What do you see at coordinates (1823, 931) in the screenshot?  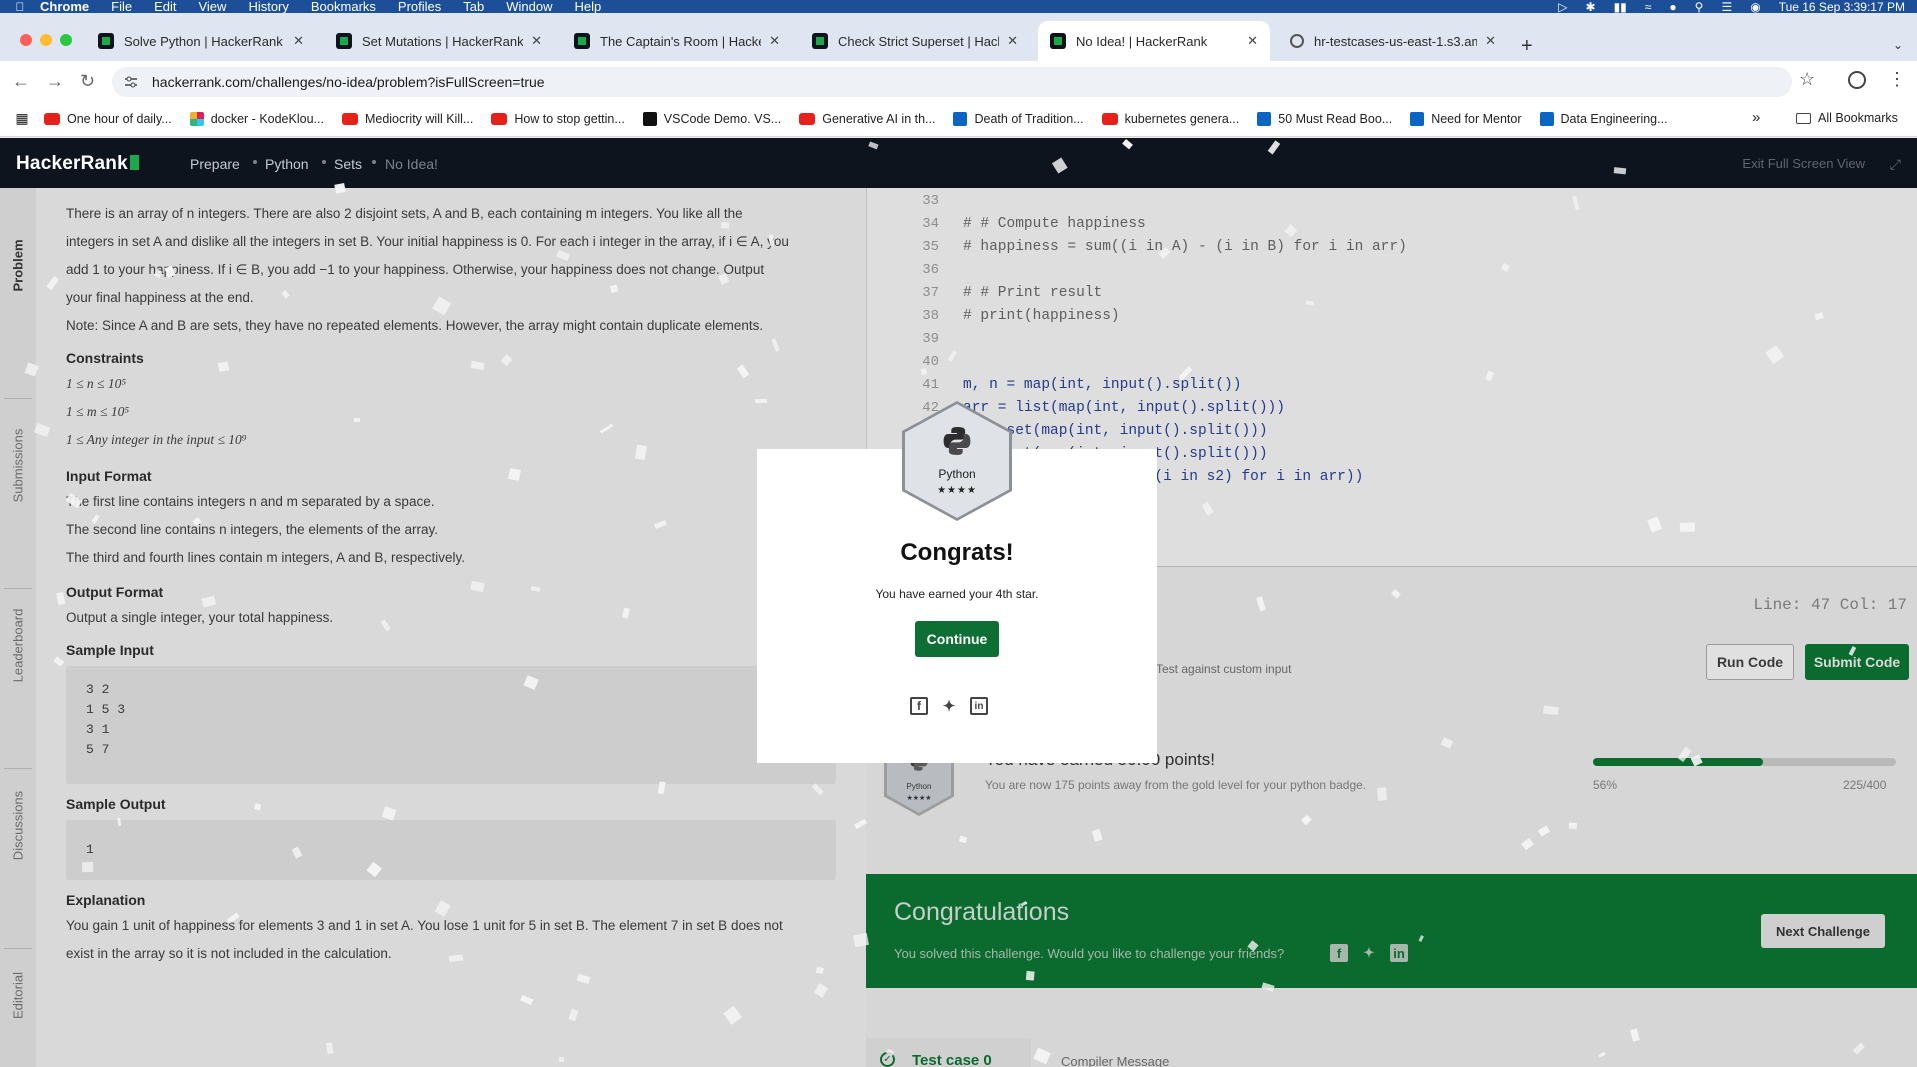 I see `next-challenge-button: Next Challenge` at bounding box center [1823, 931].